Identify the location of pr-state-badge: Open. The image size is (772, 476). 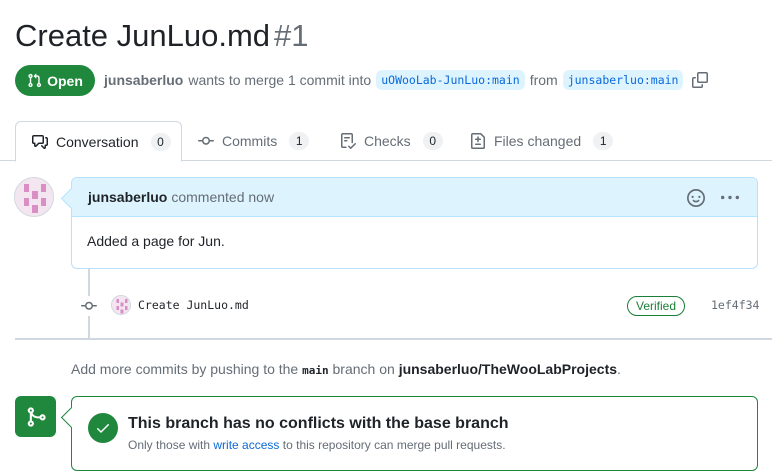
(55, 80).